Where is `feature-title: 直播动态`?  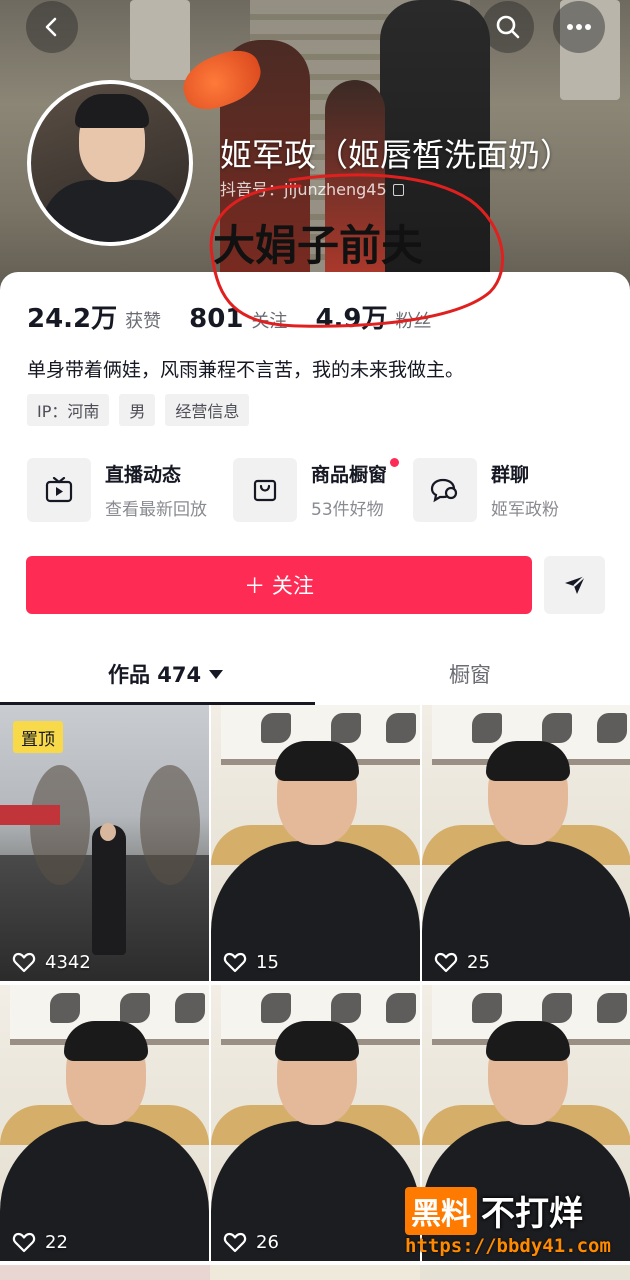 feature-title: 直播动态 is located at coordinates (143, 475).